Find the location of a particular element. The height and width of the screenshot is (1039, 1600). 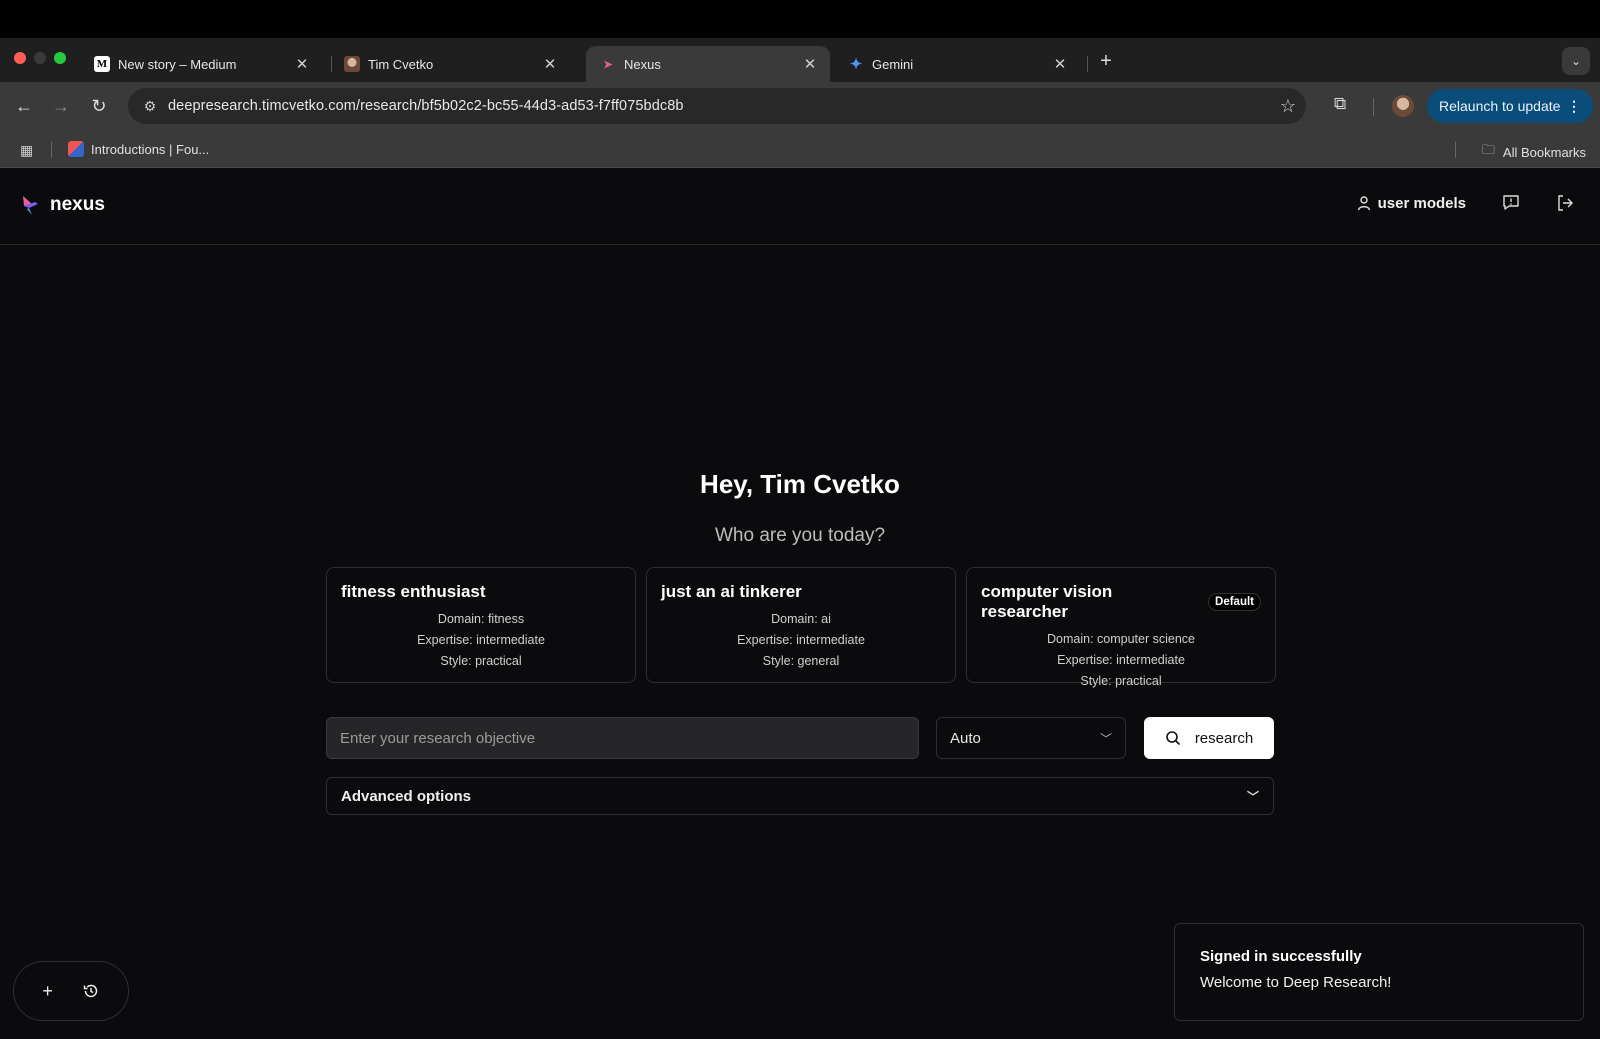

research-objective-input is located at coordinates (622, 738).